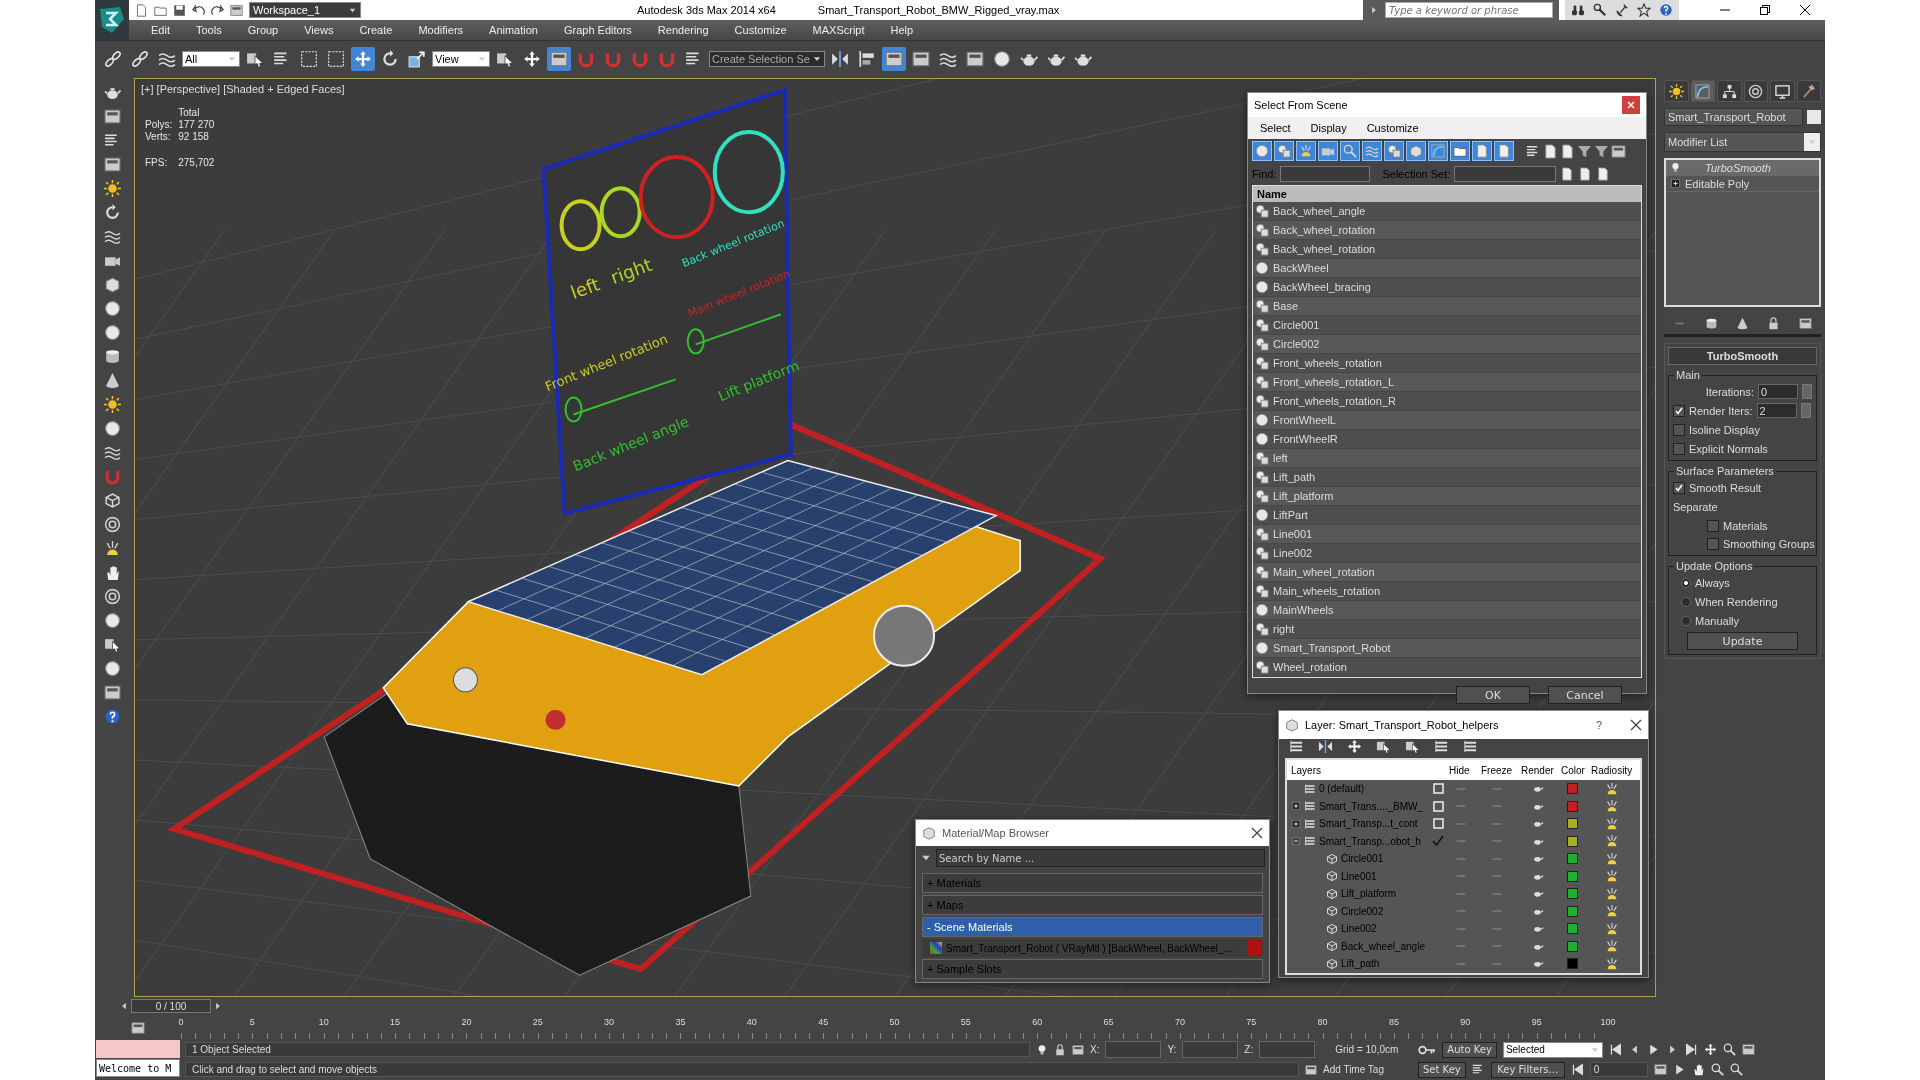 The width and height of the screenshot is (1920, 1080). Describe the element at coordinates (140, 58) in the screenshot. I see `chain-link-icon` at that location.